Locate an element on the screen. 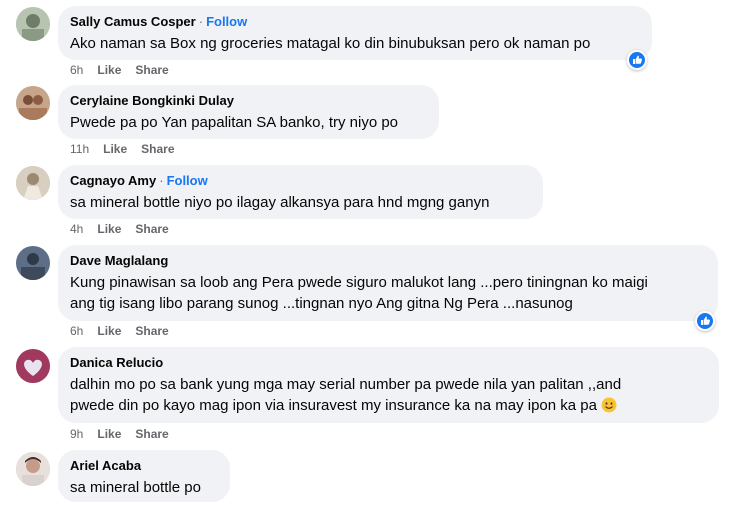 The image size is (750, 509). comment-timestamp: 4h is located at coordinates (76, 229).